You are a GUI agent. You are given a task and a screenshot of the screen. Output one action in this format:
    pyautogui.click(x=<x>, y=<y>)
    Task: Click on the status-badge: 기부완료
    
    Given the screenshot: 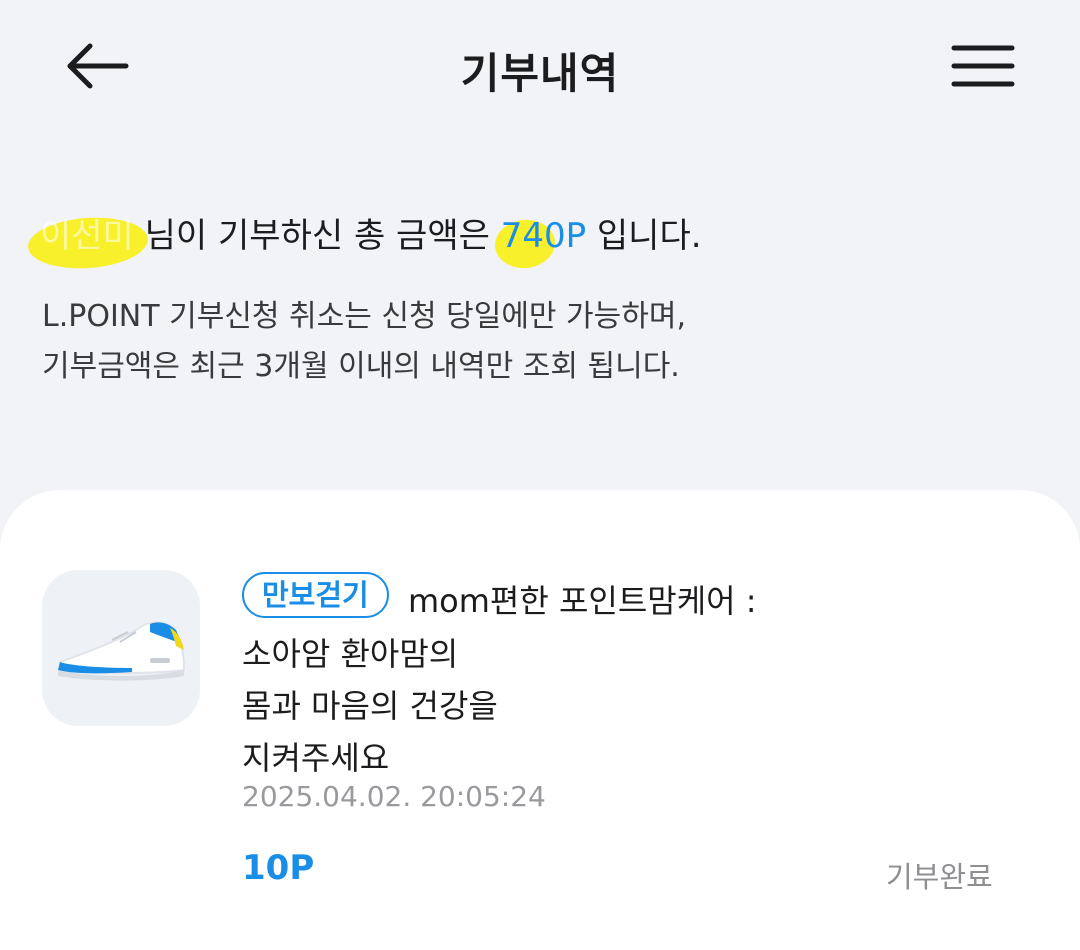 What is the action you would take?
    pyautogui.click(x=939, y=877)
    